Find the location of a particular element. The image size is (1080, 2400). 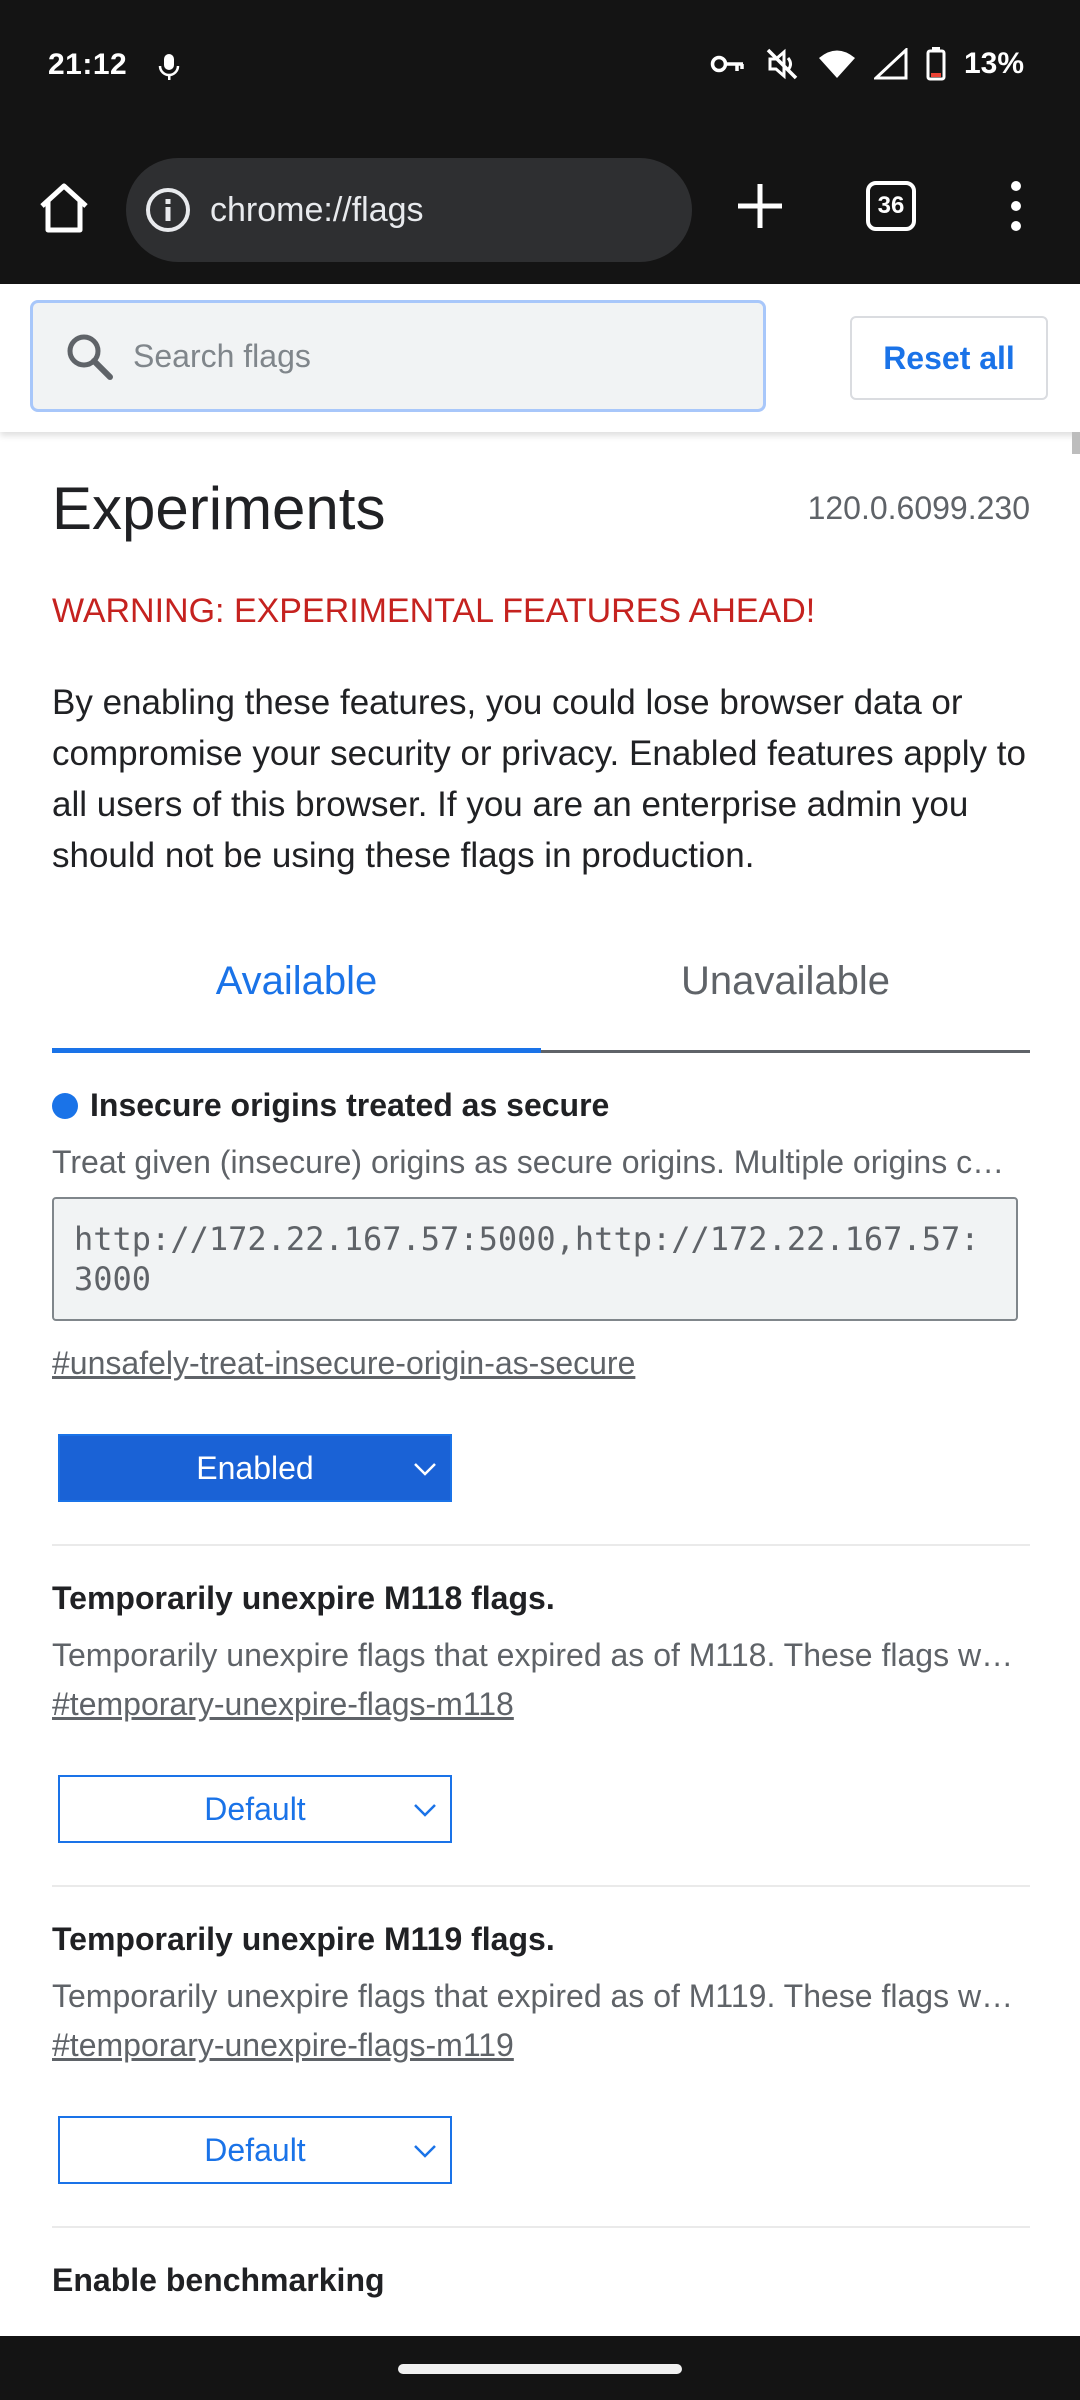

modified-dot-icon is located at coordinates (65, 1105).